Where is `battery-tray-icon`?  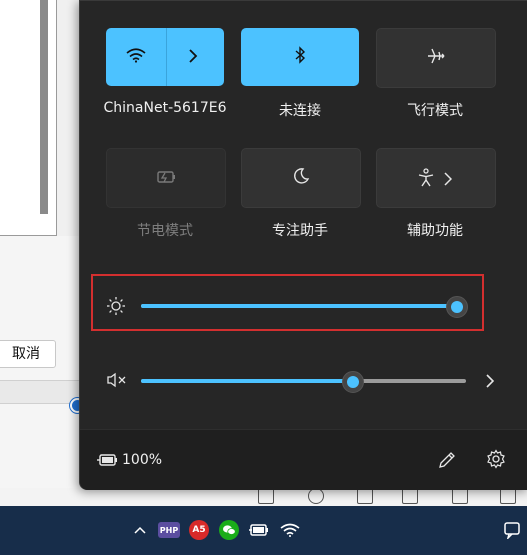 battery-tray-icon is located at coordinates (259, 530).